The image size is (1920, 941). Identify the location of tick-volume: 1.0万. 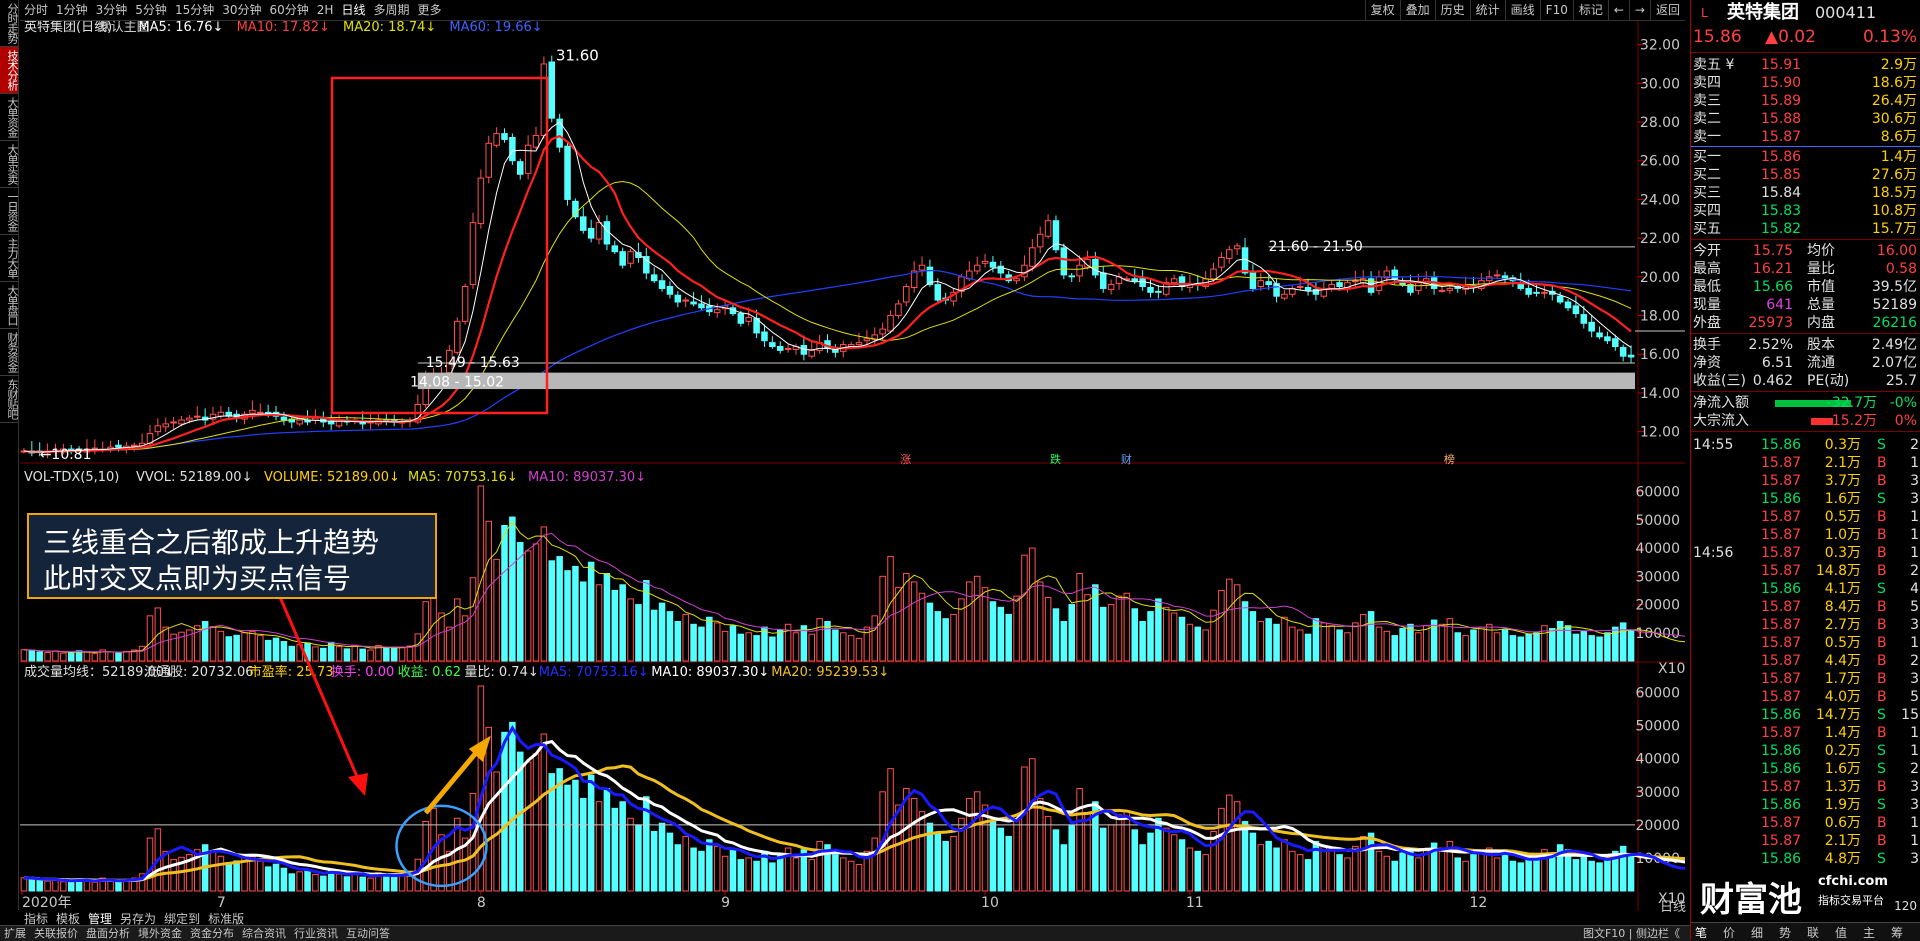
(1842, 535).